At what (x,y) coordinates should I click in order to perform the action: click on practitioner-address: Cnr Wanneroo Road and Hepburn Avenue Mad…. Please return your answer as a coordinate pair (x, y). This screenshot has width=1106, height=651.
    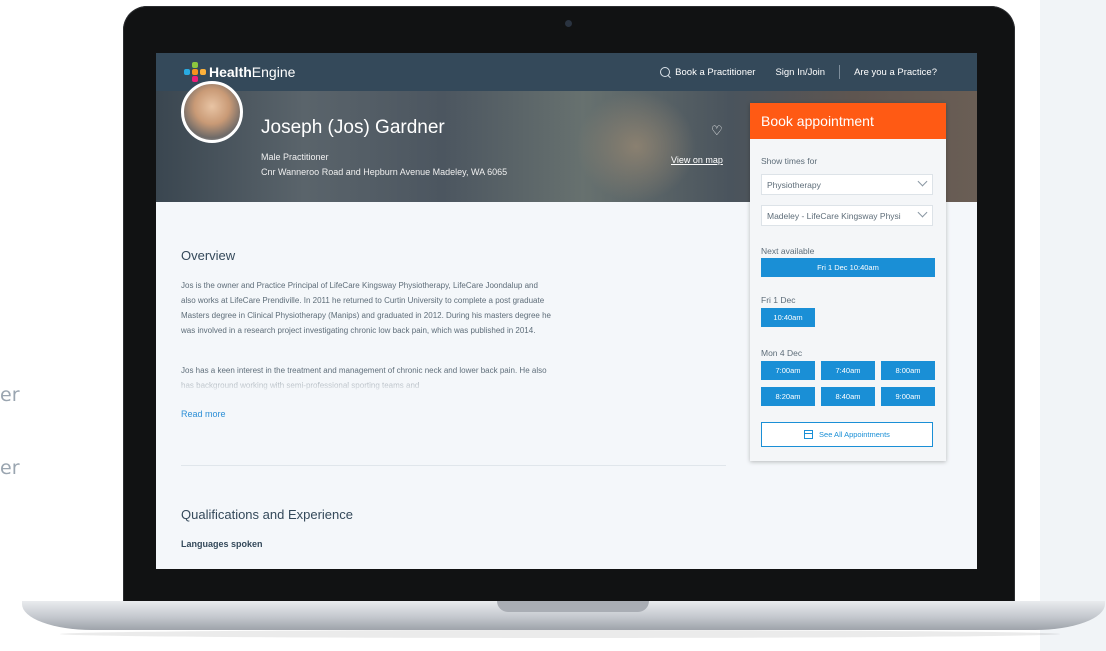
    Looking at the image, I should click on (384, 172).